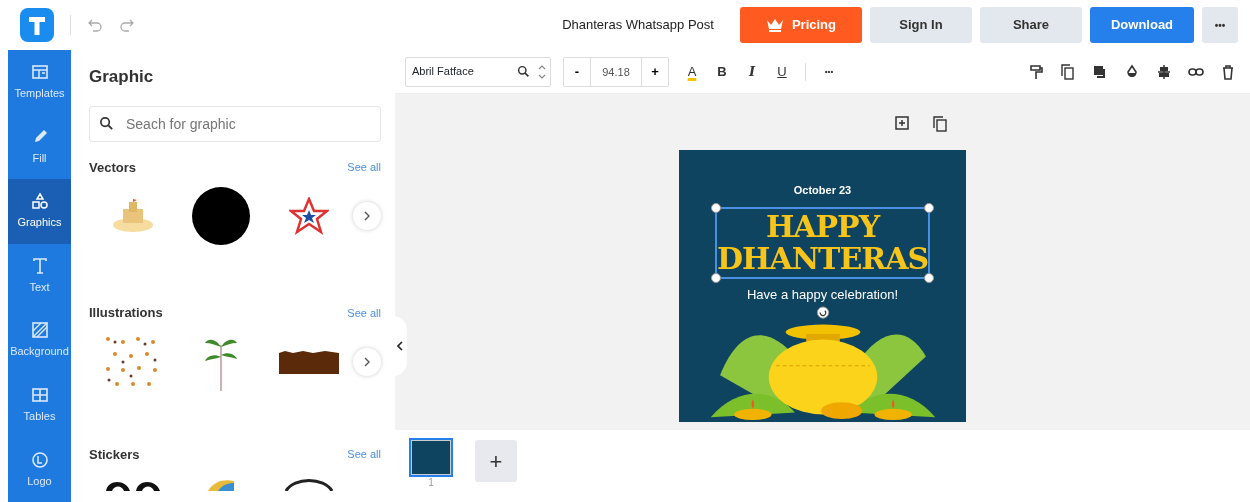 This screenshot has height=502, width=1250. Describe the element at coordinates (309, 361) in the screenshot. I see `soil-drawing` at that location.